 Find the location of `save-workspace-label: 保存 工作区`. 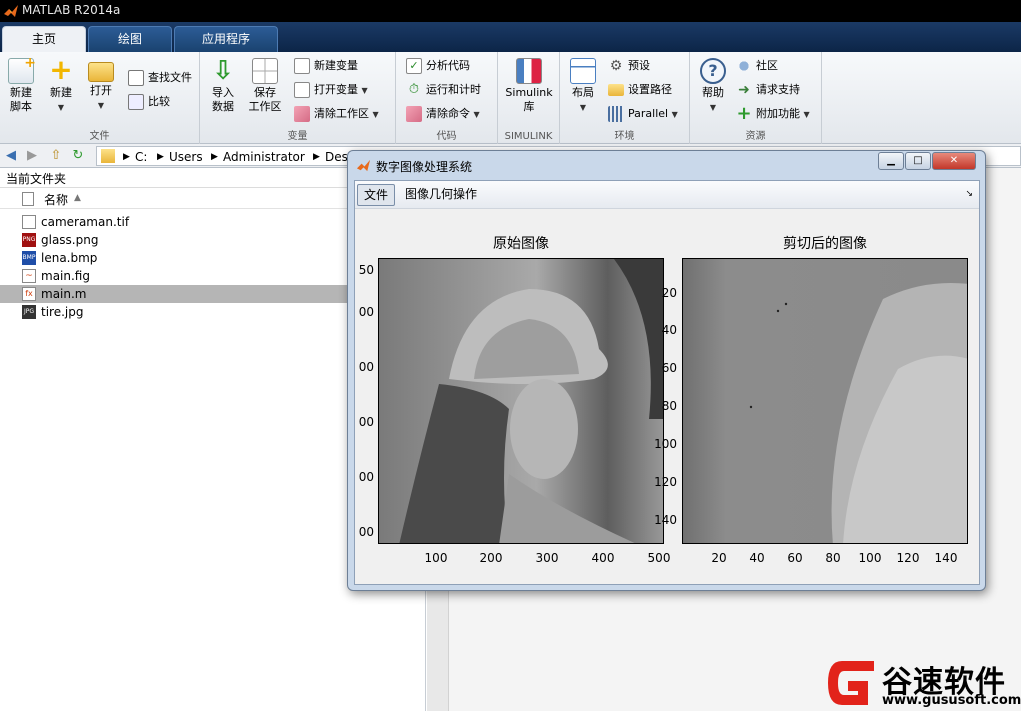

save-workspace-label: 保存 工作区 is located at coordinates (265, 99).